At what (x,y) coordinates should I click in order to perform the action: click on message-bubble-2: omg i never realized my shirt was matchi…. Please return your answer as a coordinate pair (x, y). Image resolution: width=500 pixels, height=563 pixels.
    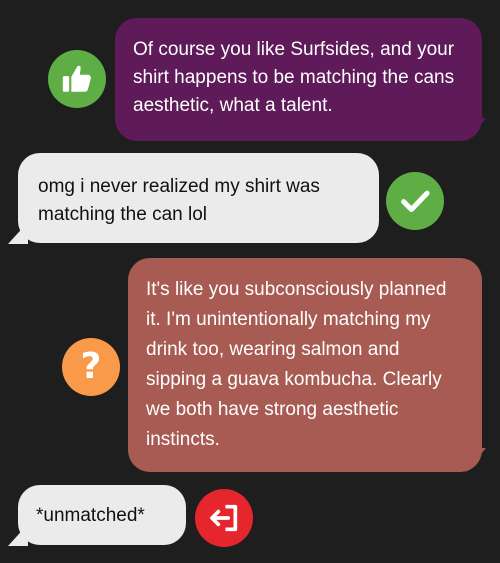
    Looking at the image, I should click on (198, 198).